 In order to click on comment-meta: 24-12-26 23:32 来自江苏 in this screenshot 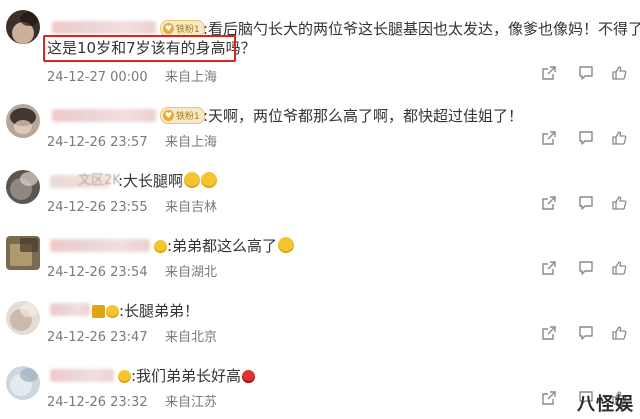, I will do `click(132, 400)`.